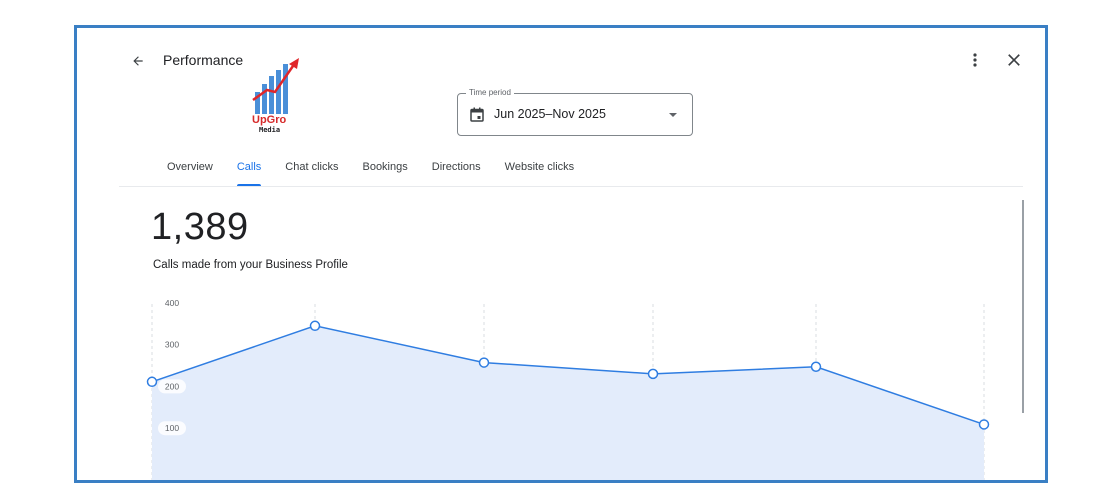 The image size is (1120, 503). I want to click on metric-value: 1,389, so click(200, 227).